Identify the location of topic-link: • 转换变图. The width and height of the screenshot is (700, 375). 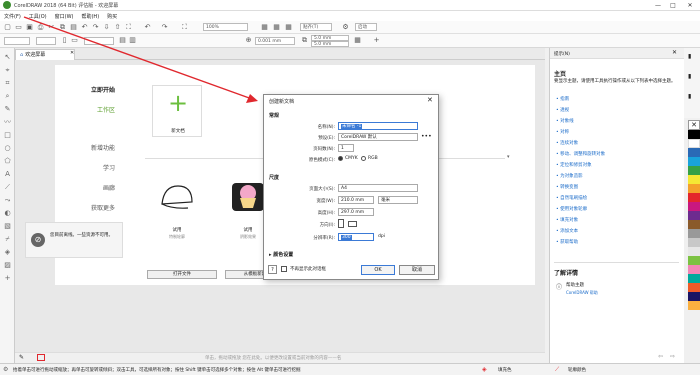
(567, 187).